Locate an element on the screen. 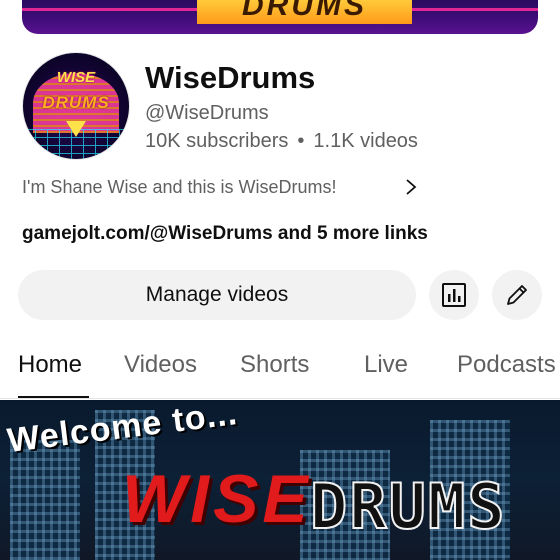 The width and height of the screenshot is (560, 560). channel-description-row: I'm Shane Wise and this is WiseDrums! is located at coordinates (222, 187).